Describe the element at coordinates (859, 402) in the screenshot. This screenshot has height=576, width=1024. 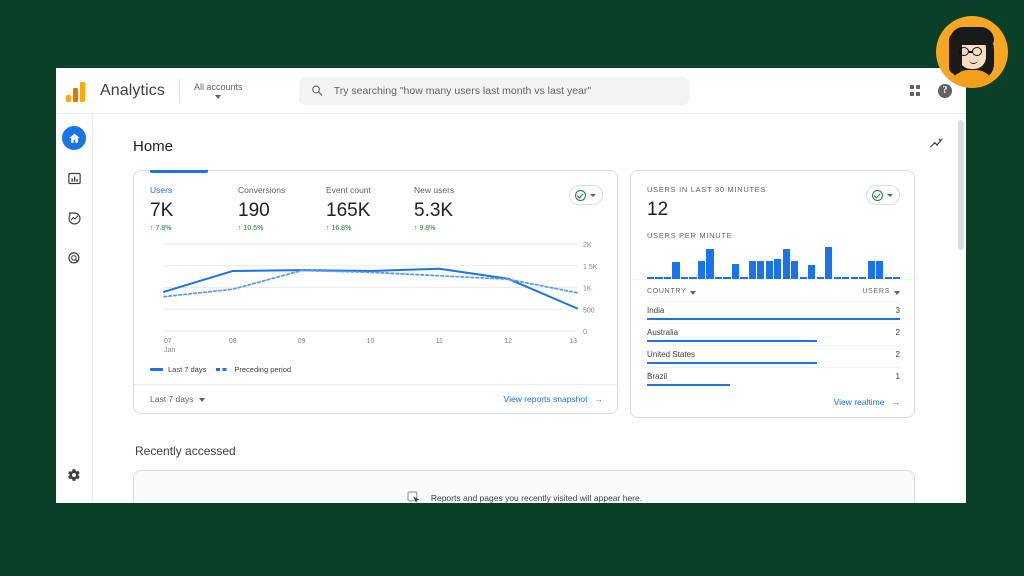
I see `link-label: View realtime` at that location.